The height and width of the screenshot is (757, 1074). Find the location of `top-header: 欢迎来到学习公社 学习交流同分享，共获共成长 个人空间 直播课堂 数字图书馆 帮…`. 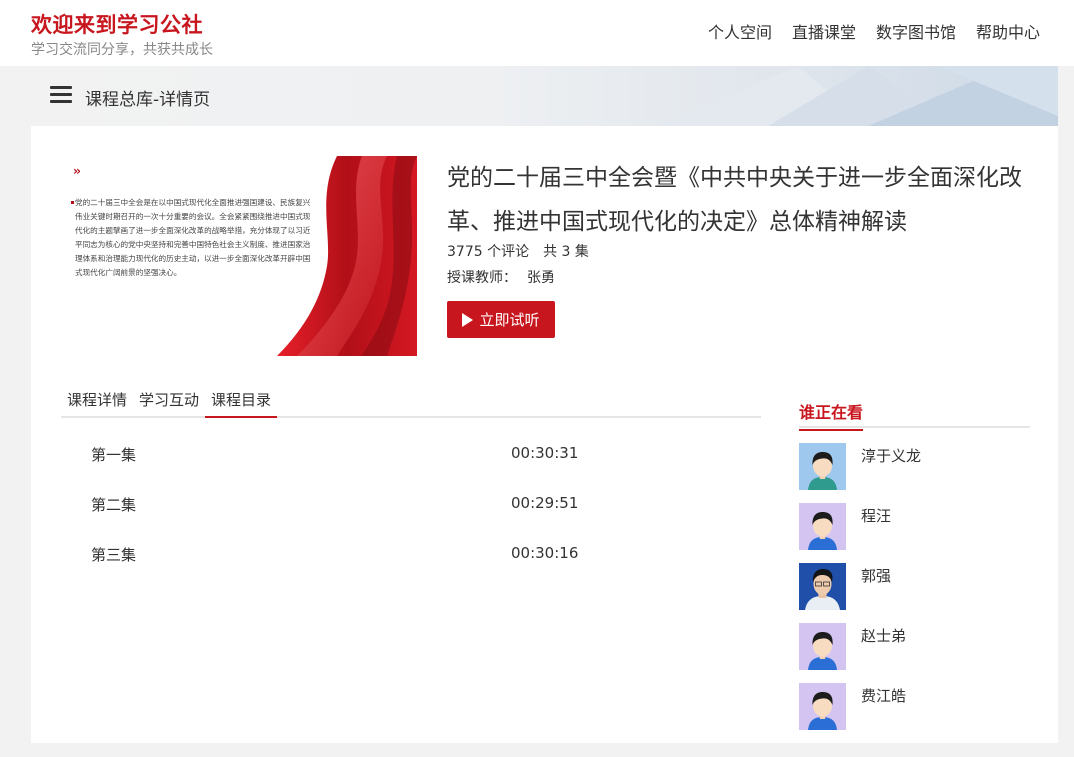

top-header: 欢迎来到学习公社 学习交流同分享，共获共成长 个人空间 直播课堂 数字图书馆 帮… is located at coordinates (537, 33).